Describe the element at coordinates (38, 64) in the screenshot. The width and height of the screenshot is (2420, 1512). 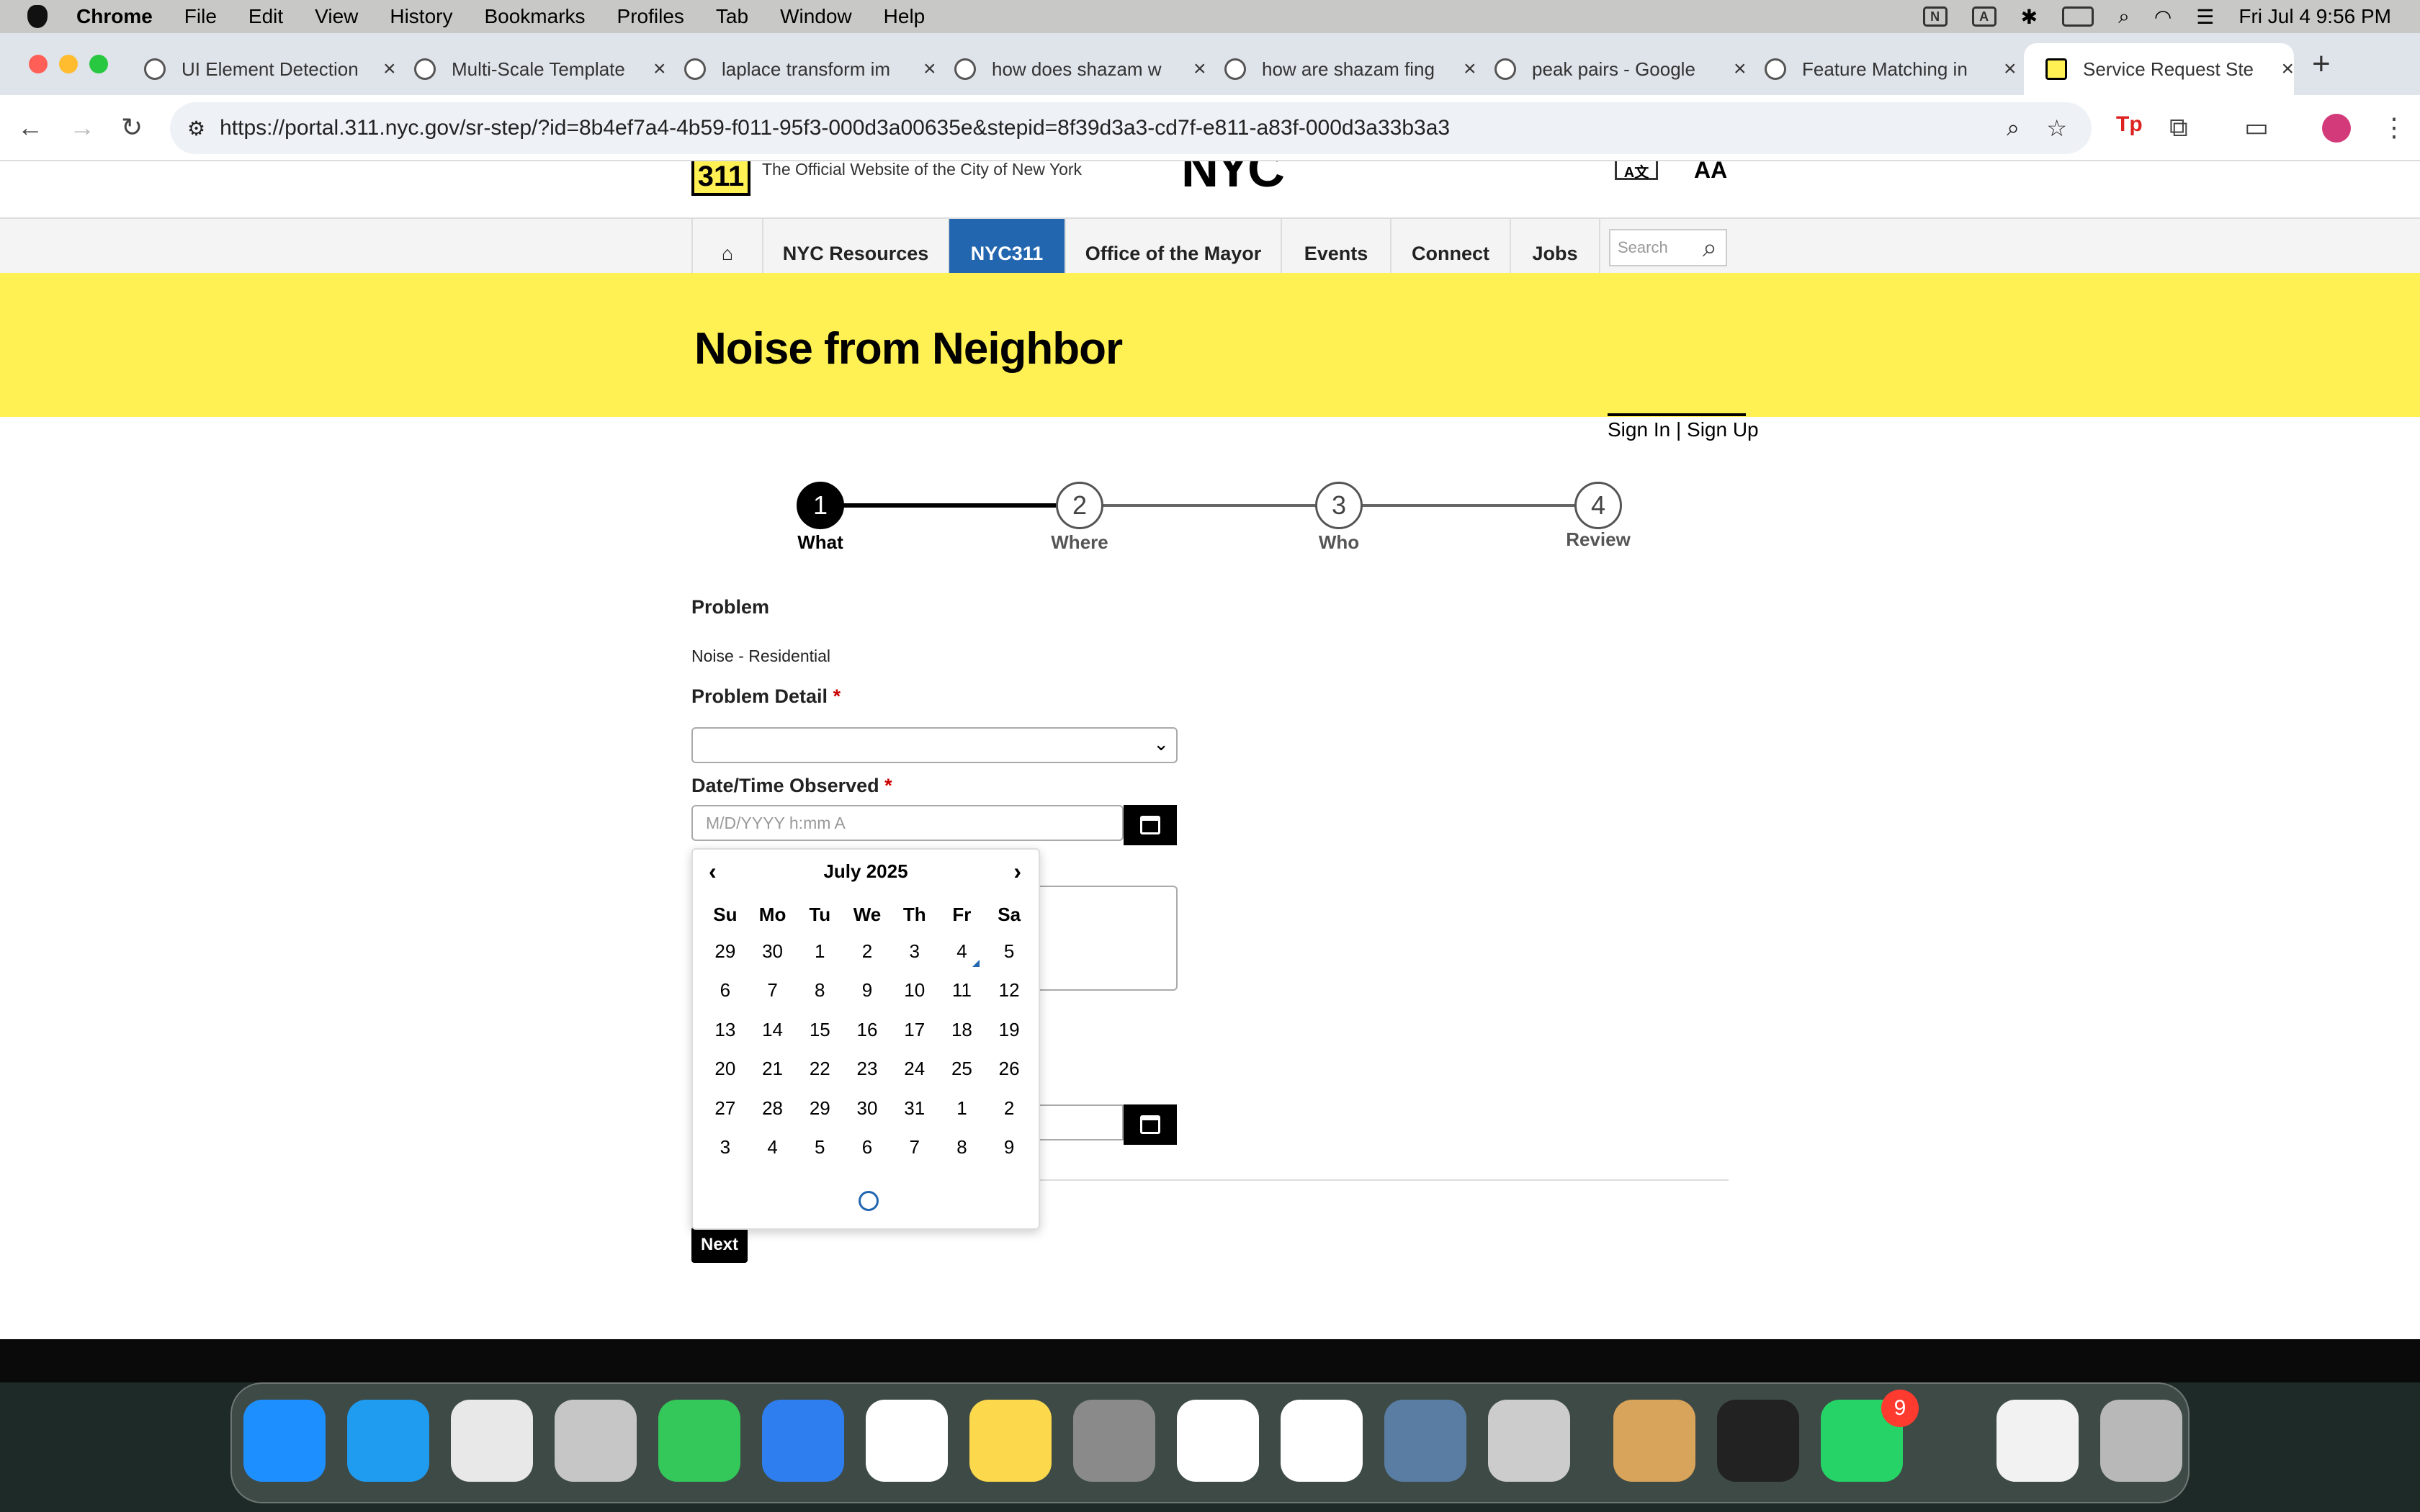
I see `close-window-button` at that location.